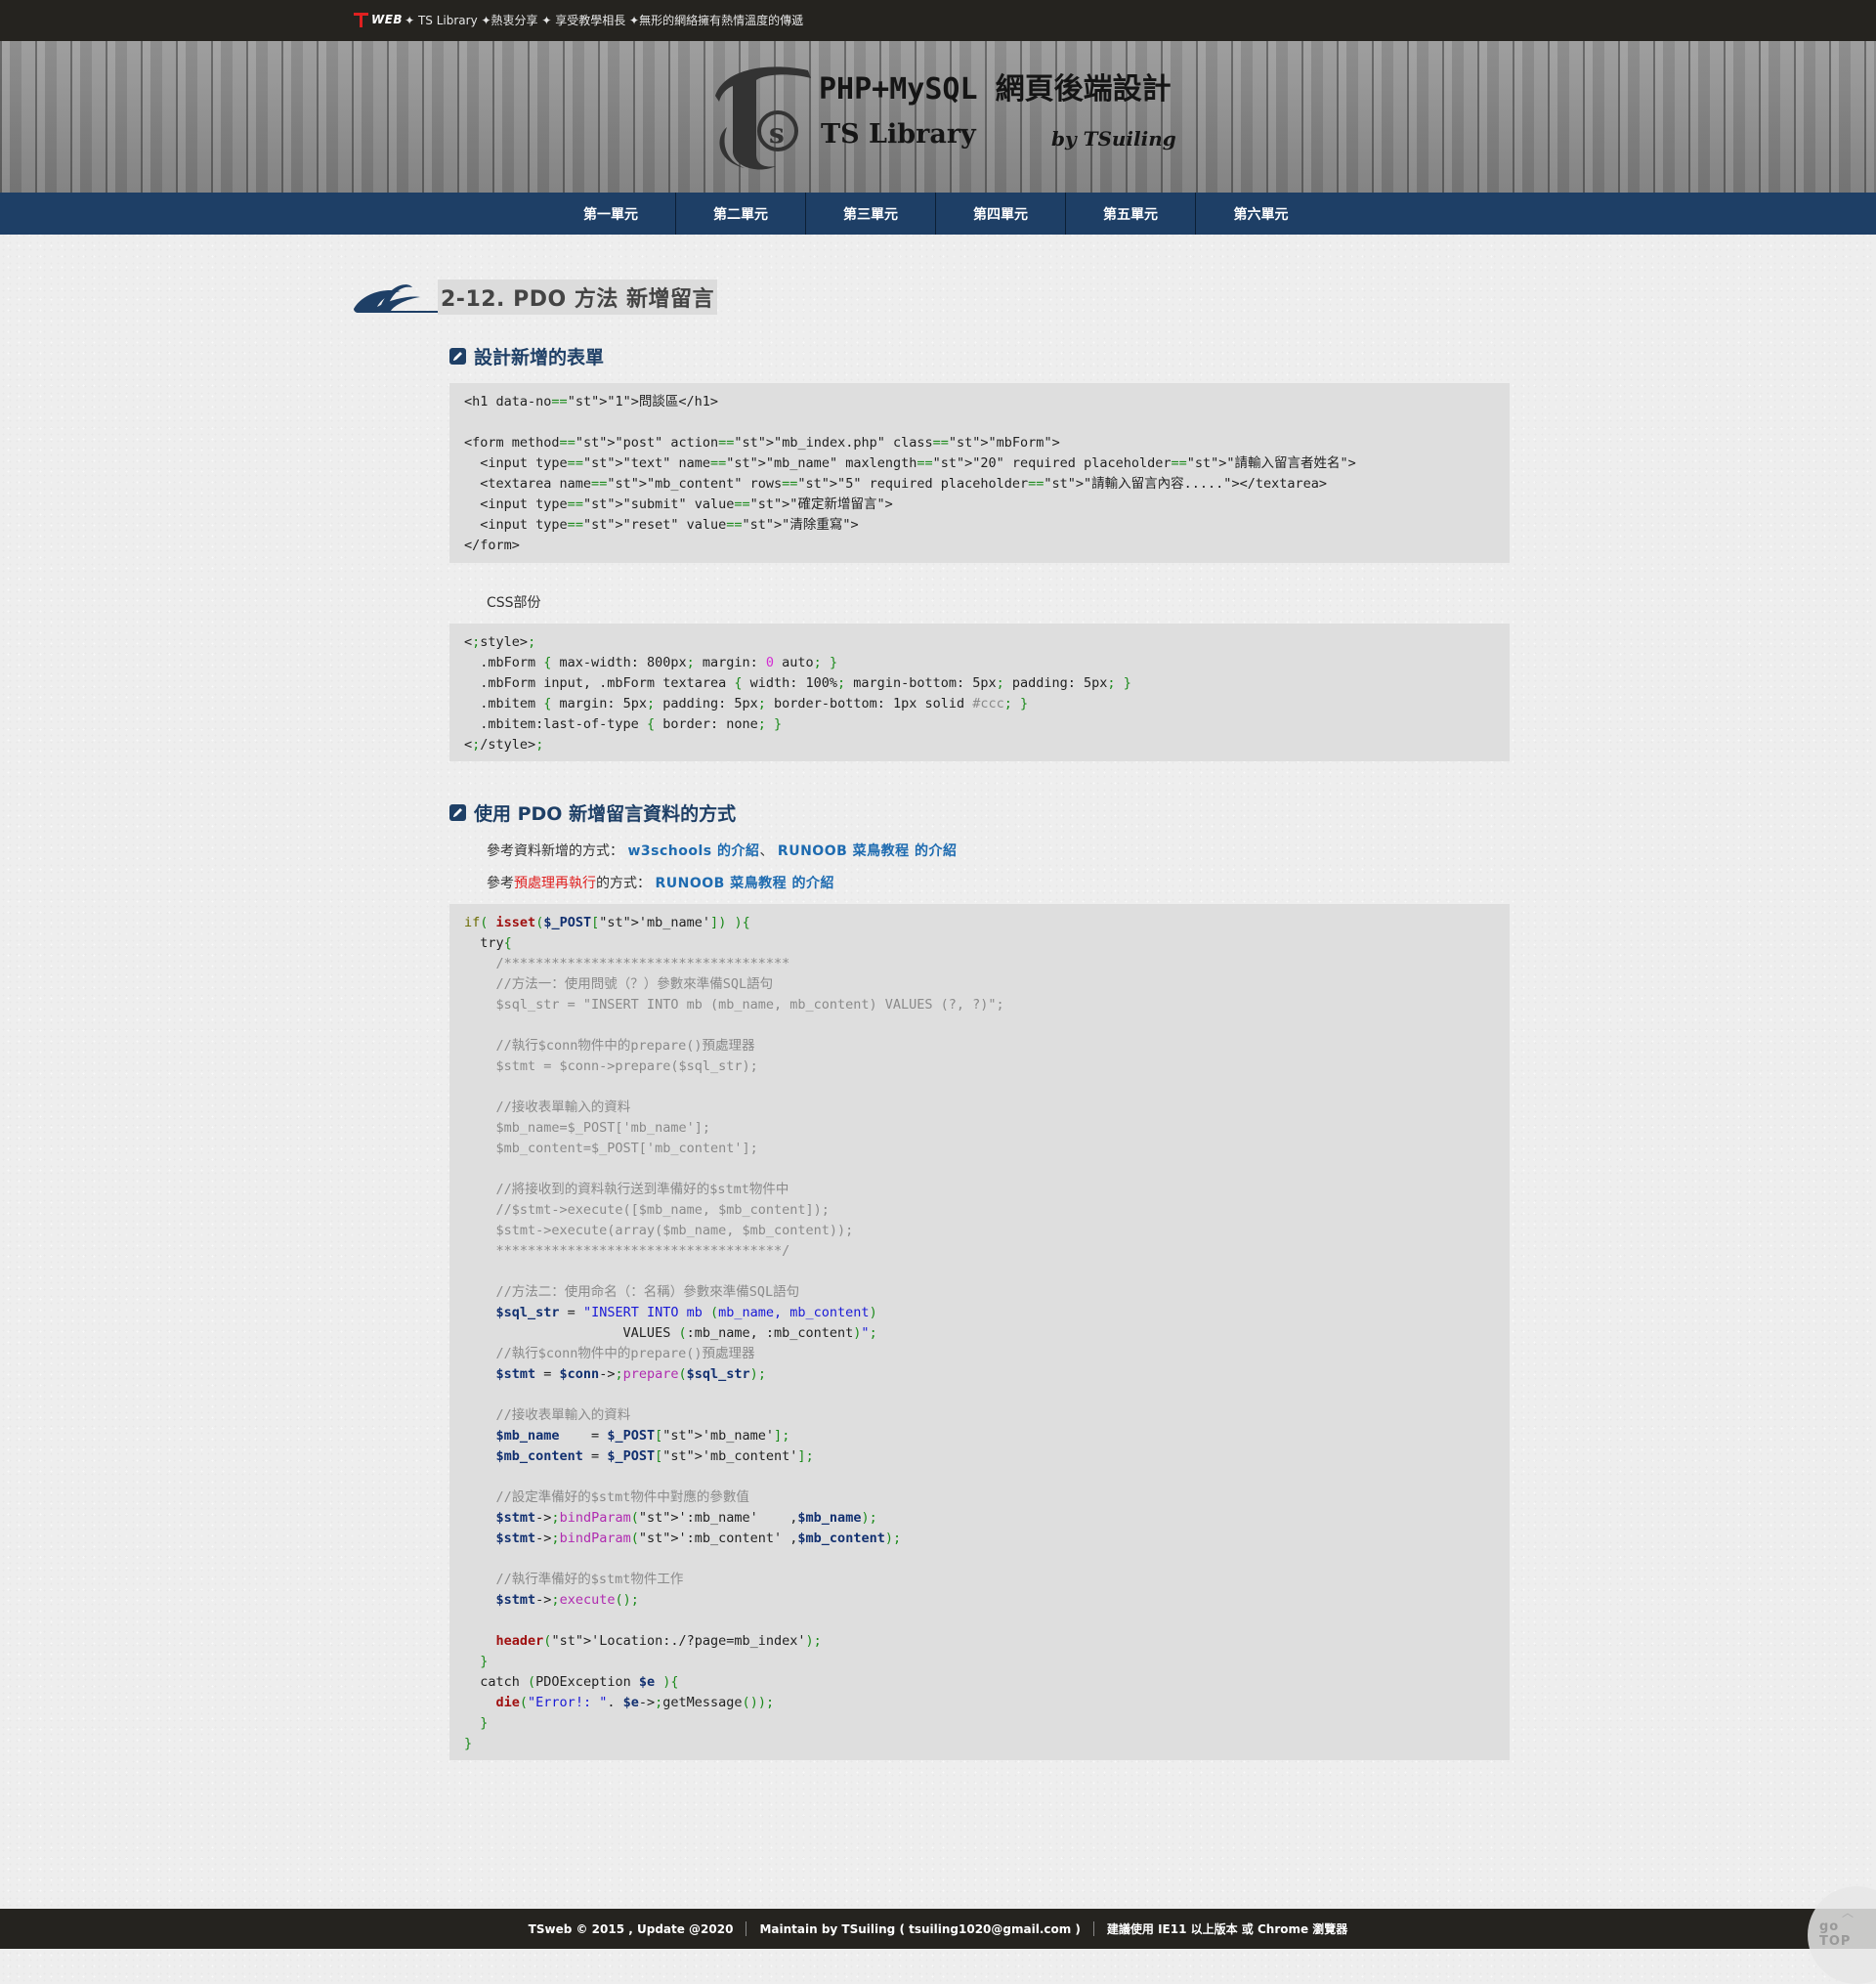  I want to click on code-line: $stmt = $conn->prepare($sql_str);, so click(611, 1066).